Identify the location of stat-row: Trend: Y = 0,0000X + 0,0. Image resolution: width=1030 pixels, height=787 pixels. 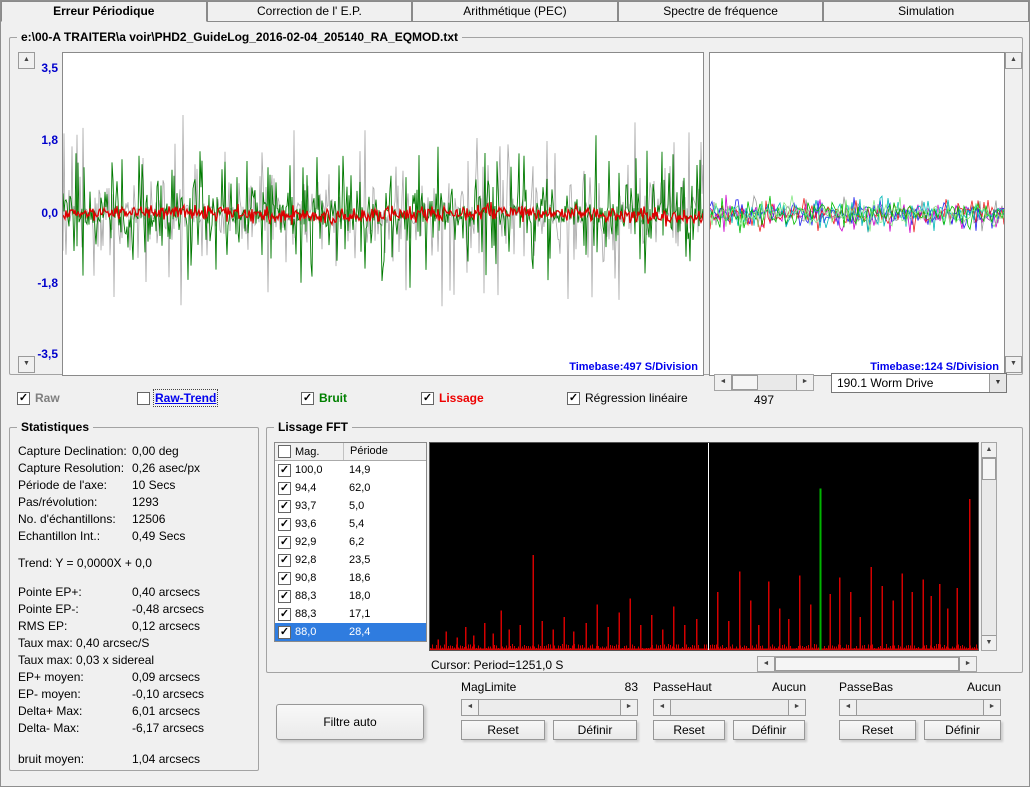
(134, 564).